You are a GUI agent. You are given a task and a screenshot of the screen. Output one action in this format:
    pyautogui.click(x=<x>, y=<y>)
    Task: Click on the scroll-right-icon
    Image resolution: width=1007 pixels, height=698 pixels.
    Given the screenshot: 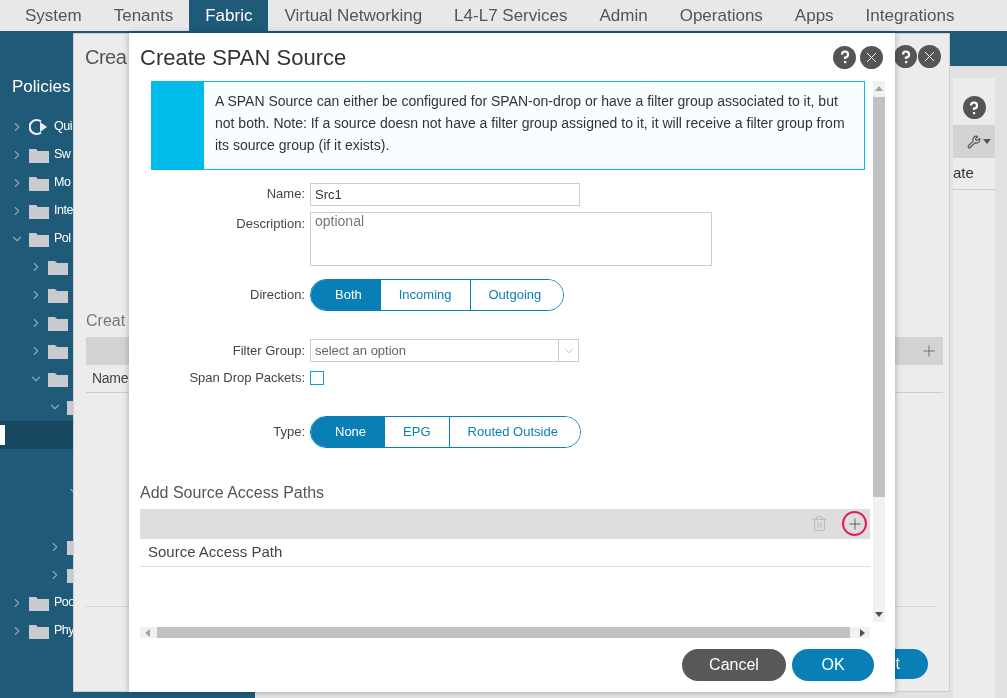 What is the action you would take?
    pyautogui.click(x=862, y=632)
    